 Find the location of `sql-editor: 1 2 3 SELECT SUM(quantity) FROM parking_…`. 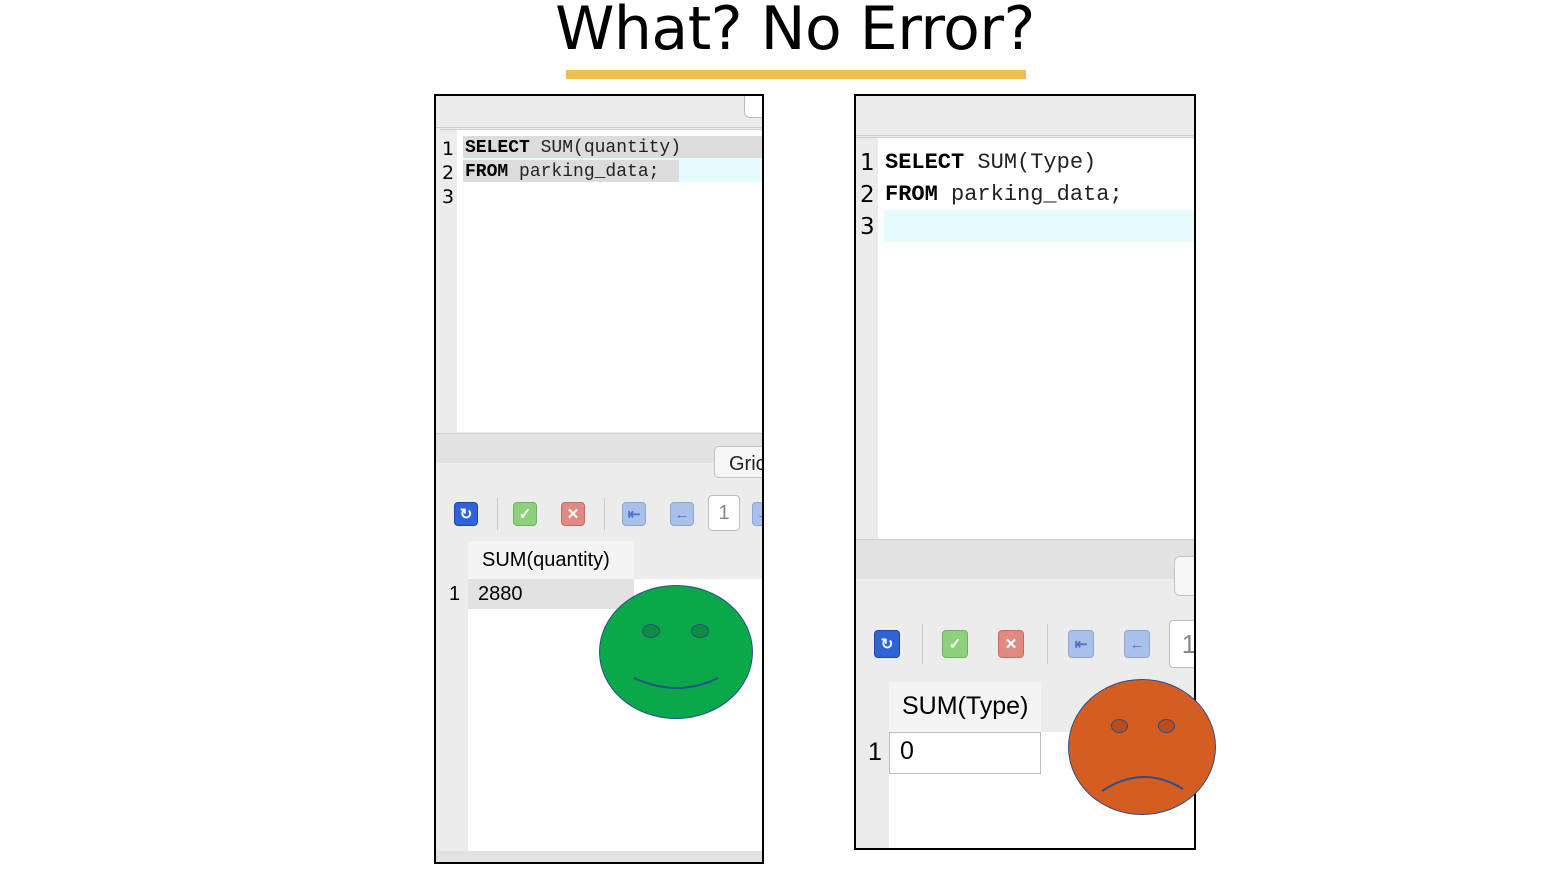

sql-editor: 1 2 3 SELECT SUM(quantity) FROM parking_… is located at coordinates (601, 280).